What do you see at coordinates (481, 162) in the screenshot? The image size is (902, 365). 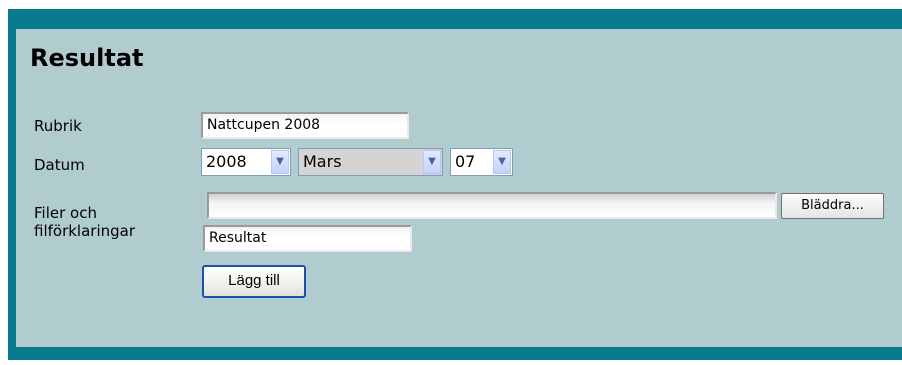 I see `day-select: 07 ▼` at bounding box center [481, 162].